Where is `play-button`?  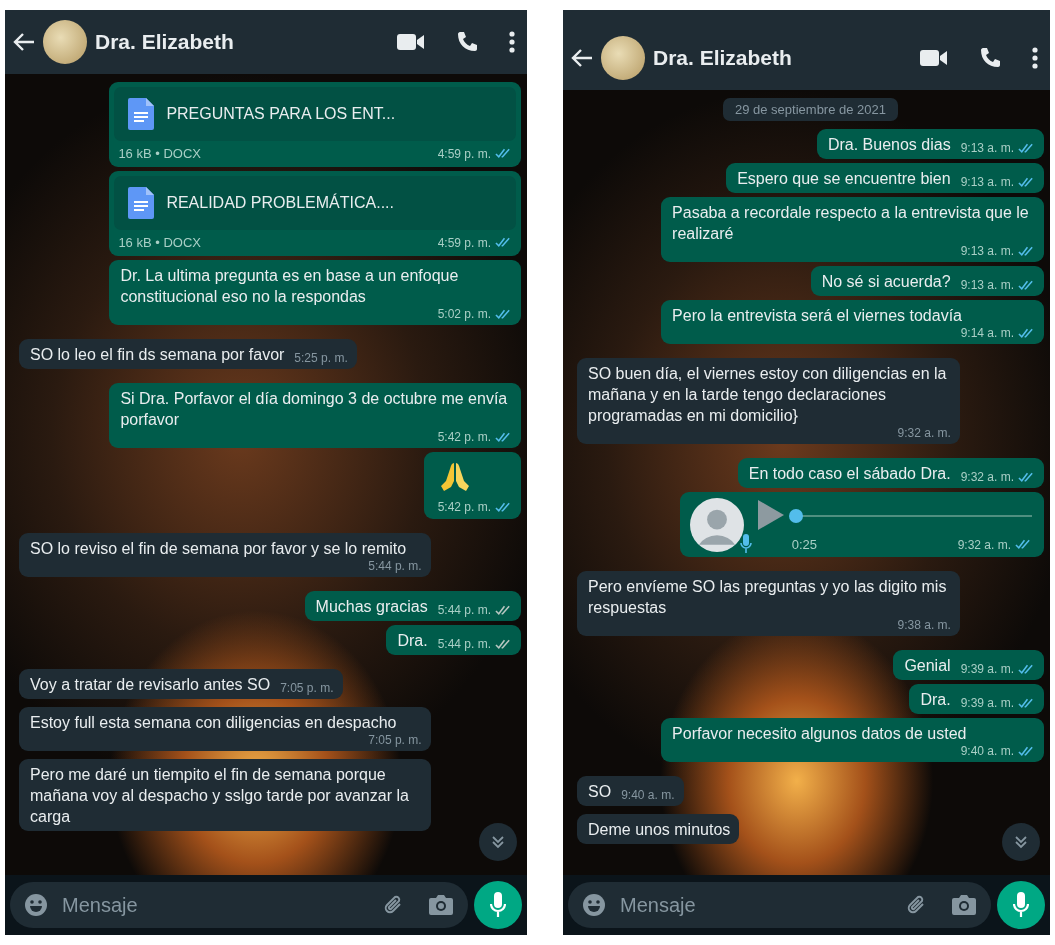
play-button is located at coordinates (770, 515).